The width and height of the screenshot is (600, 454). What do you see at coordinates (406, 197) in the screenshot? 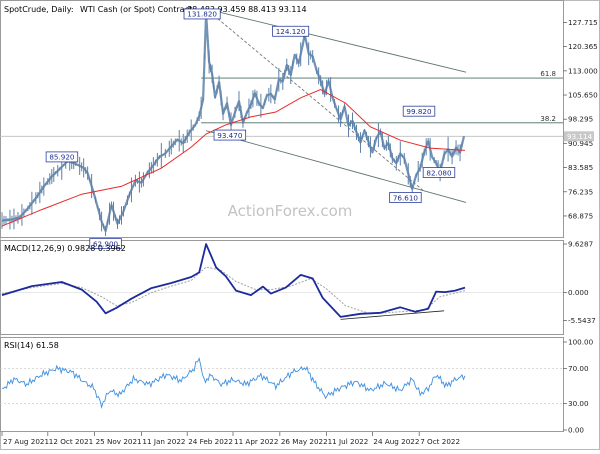
I see `price-annotation-label: 76.610` at bounding box center [406, 197].